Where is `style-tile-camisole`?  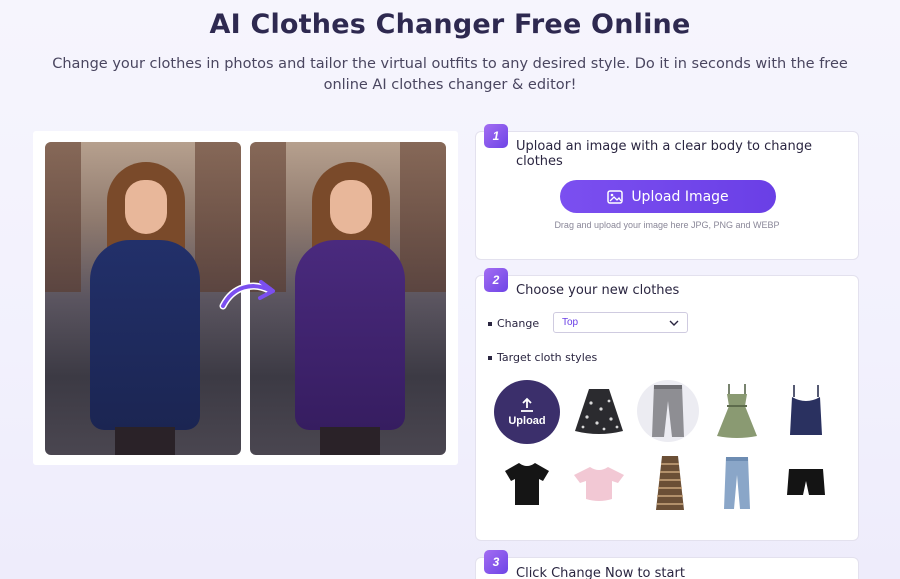
style-tile-camisole is located at coordinates (806, 411).